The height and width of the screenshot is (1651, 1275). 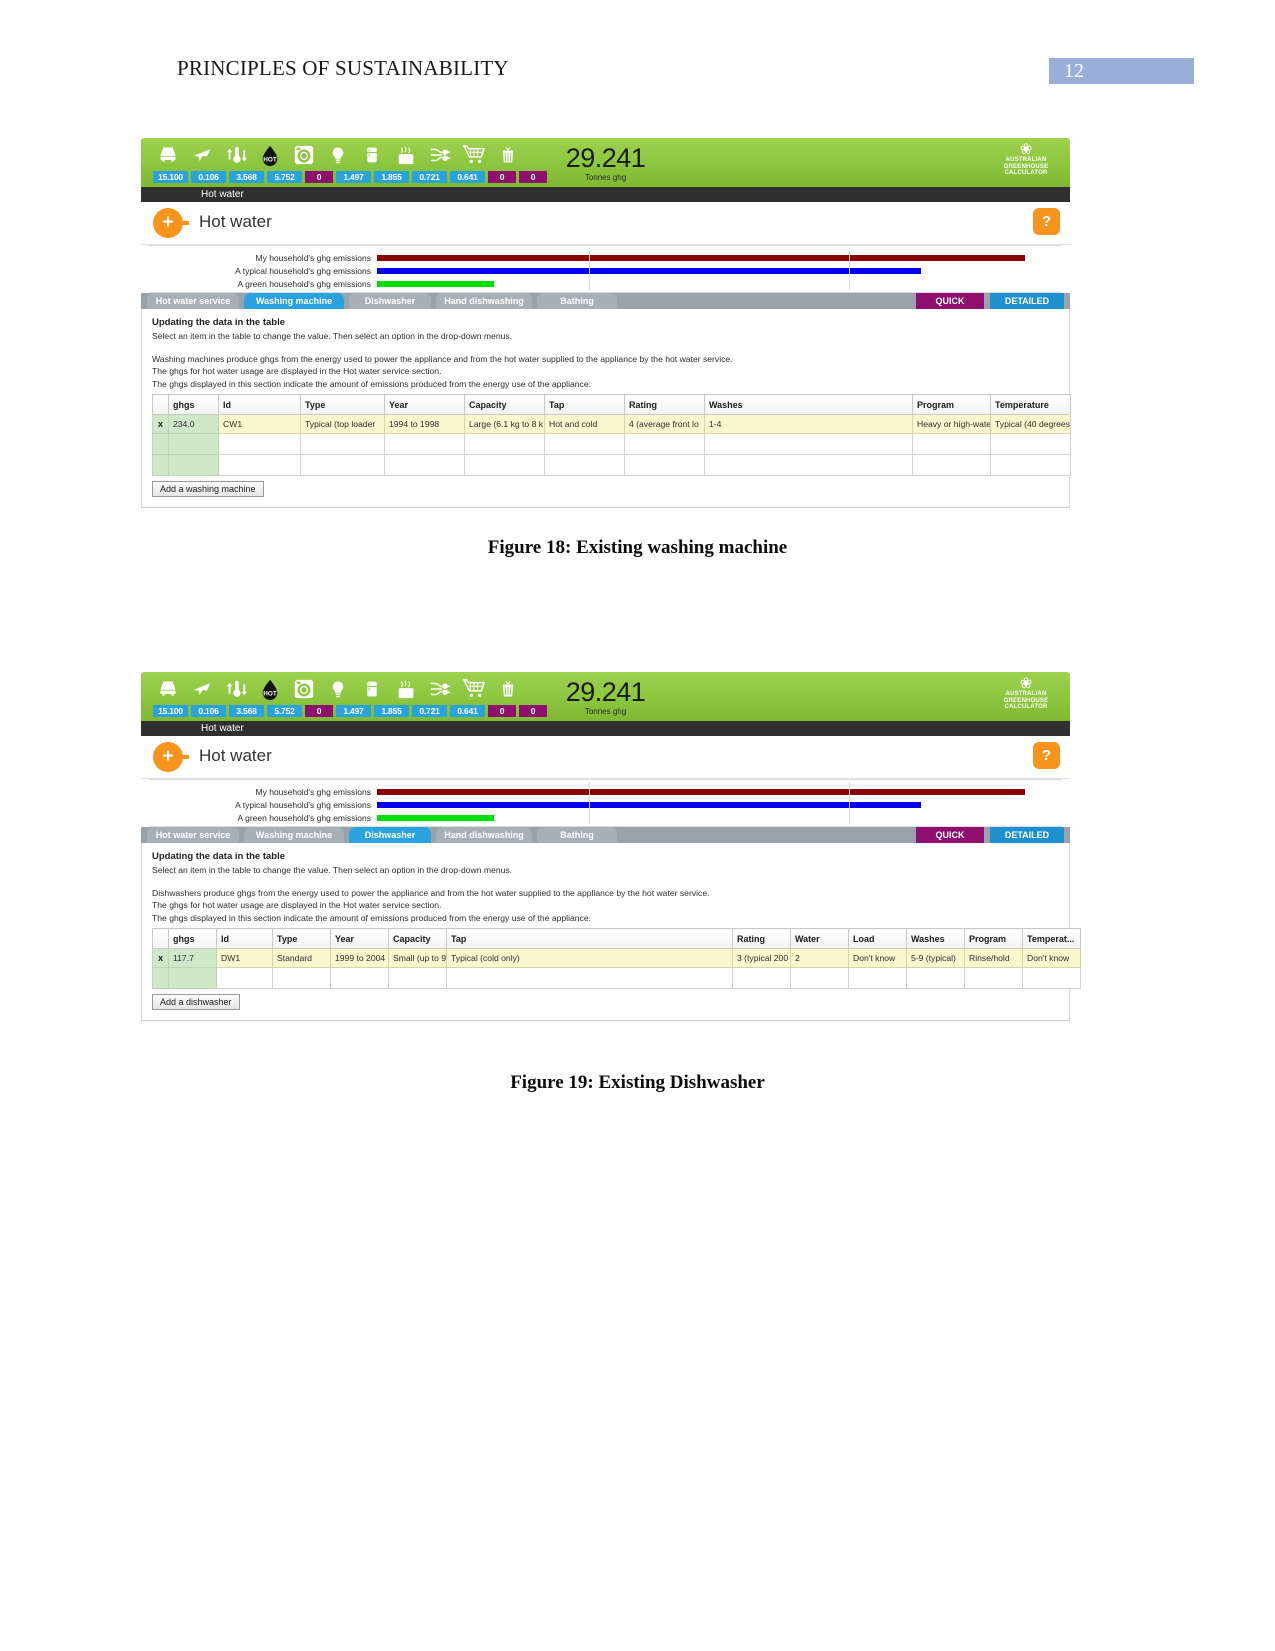 What do you see at coordinates (193, 424) in the screenshot?
I see `table-cell: 234.0` at bounding box center [193, 424].